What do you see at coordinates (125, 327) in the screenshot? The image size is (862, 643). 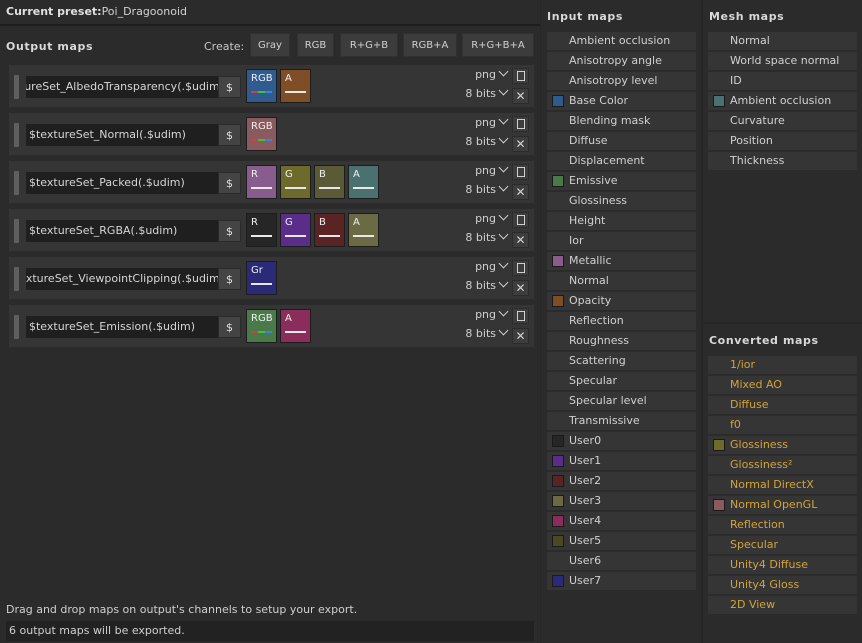 I see `filename-input: $textureSet_Emission(.$udim)` at bounding box center [125, 327].